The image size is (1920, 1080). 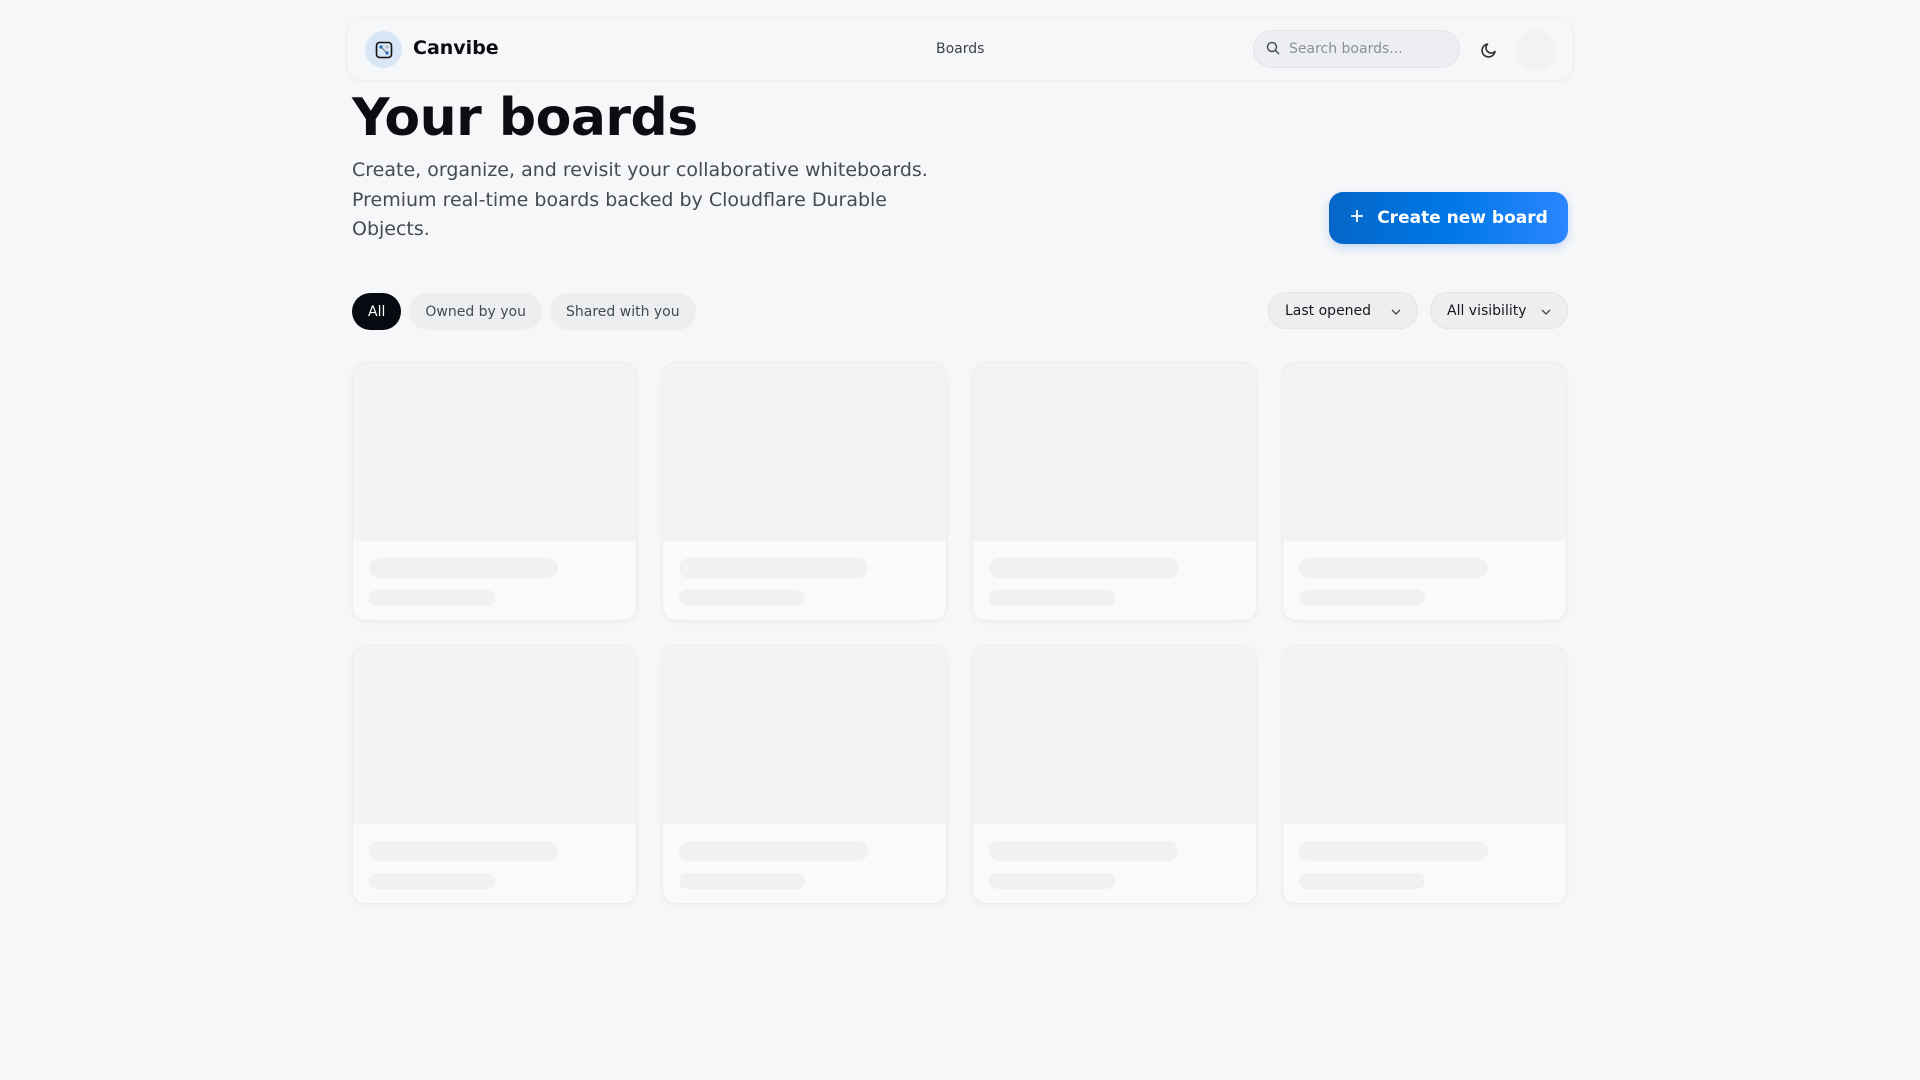 I want to click on search-input, so click(x=1369, y=49).